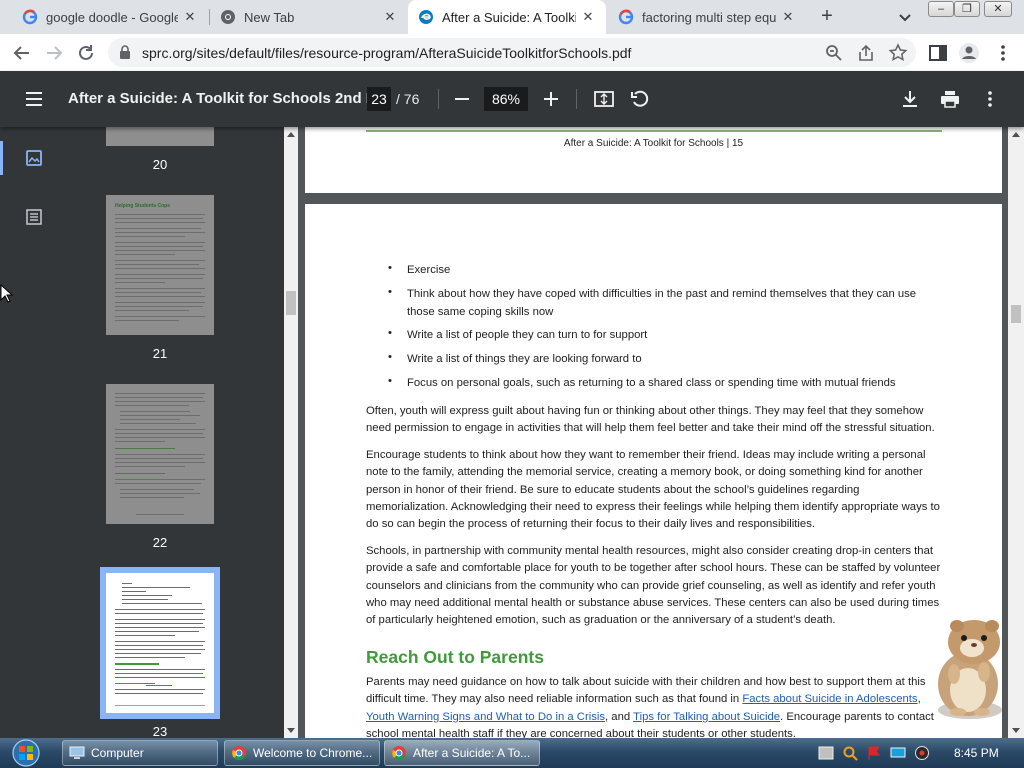  What do you see at coordinates (125, 52) in the screenshot?
I see `lock-icon` at bounding box center [125, 52].